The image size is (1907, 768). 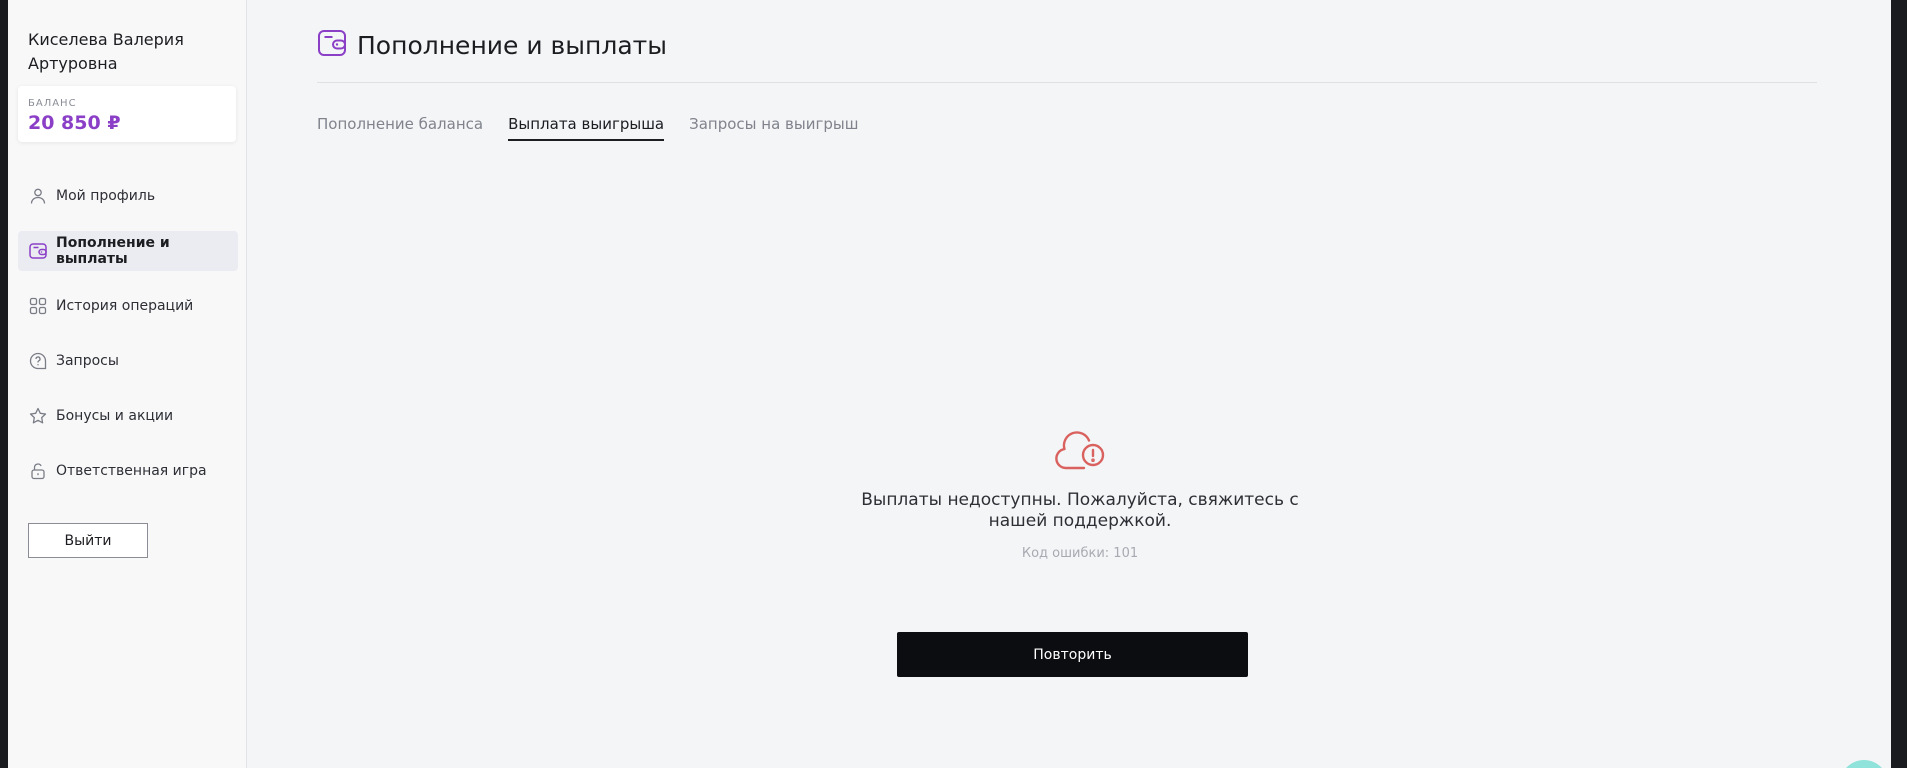 I want to click on sidebar-item-profile: Мой профиль, so click(x=128, y=196).